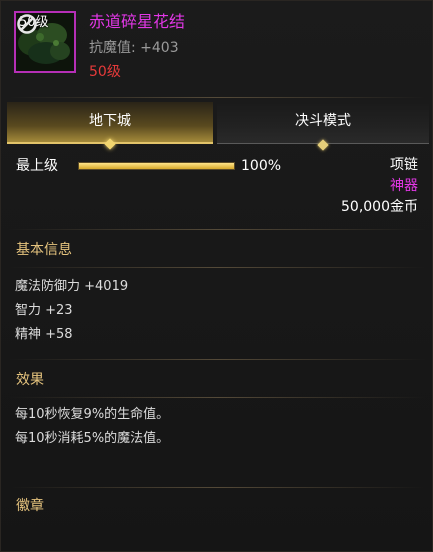 This screenshot has height=552, width=433. I want to click on basic-stat-line: 魔法防御力 +4019, so click(72, 286).